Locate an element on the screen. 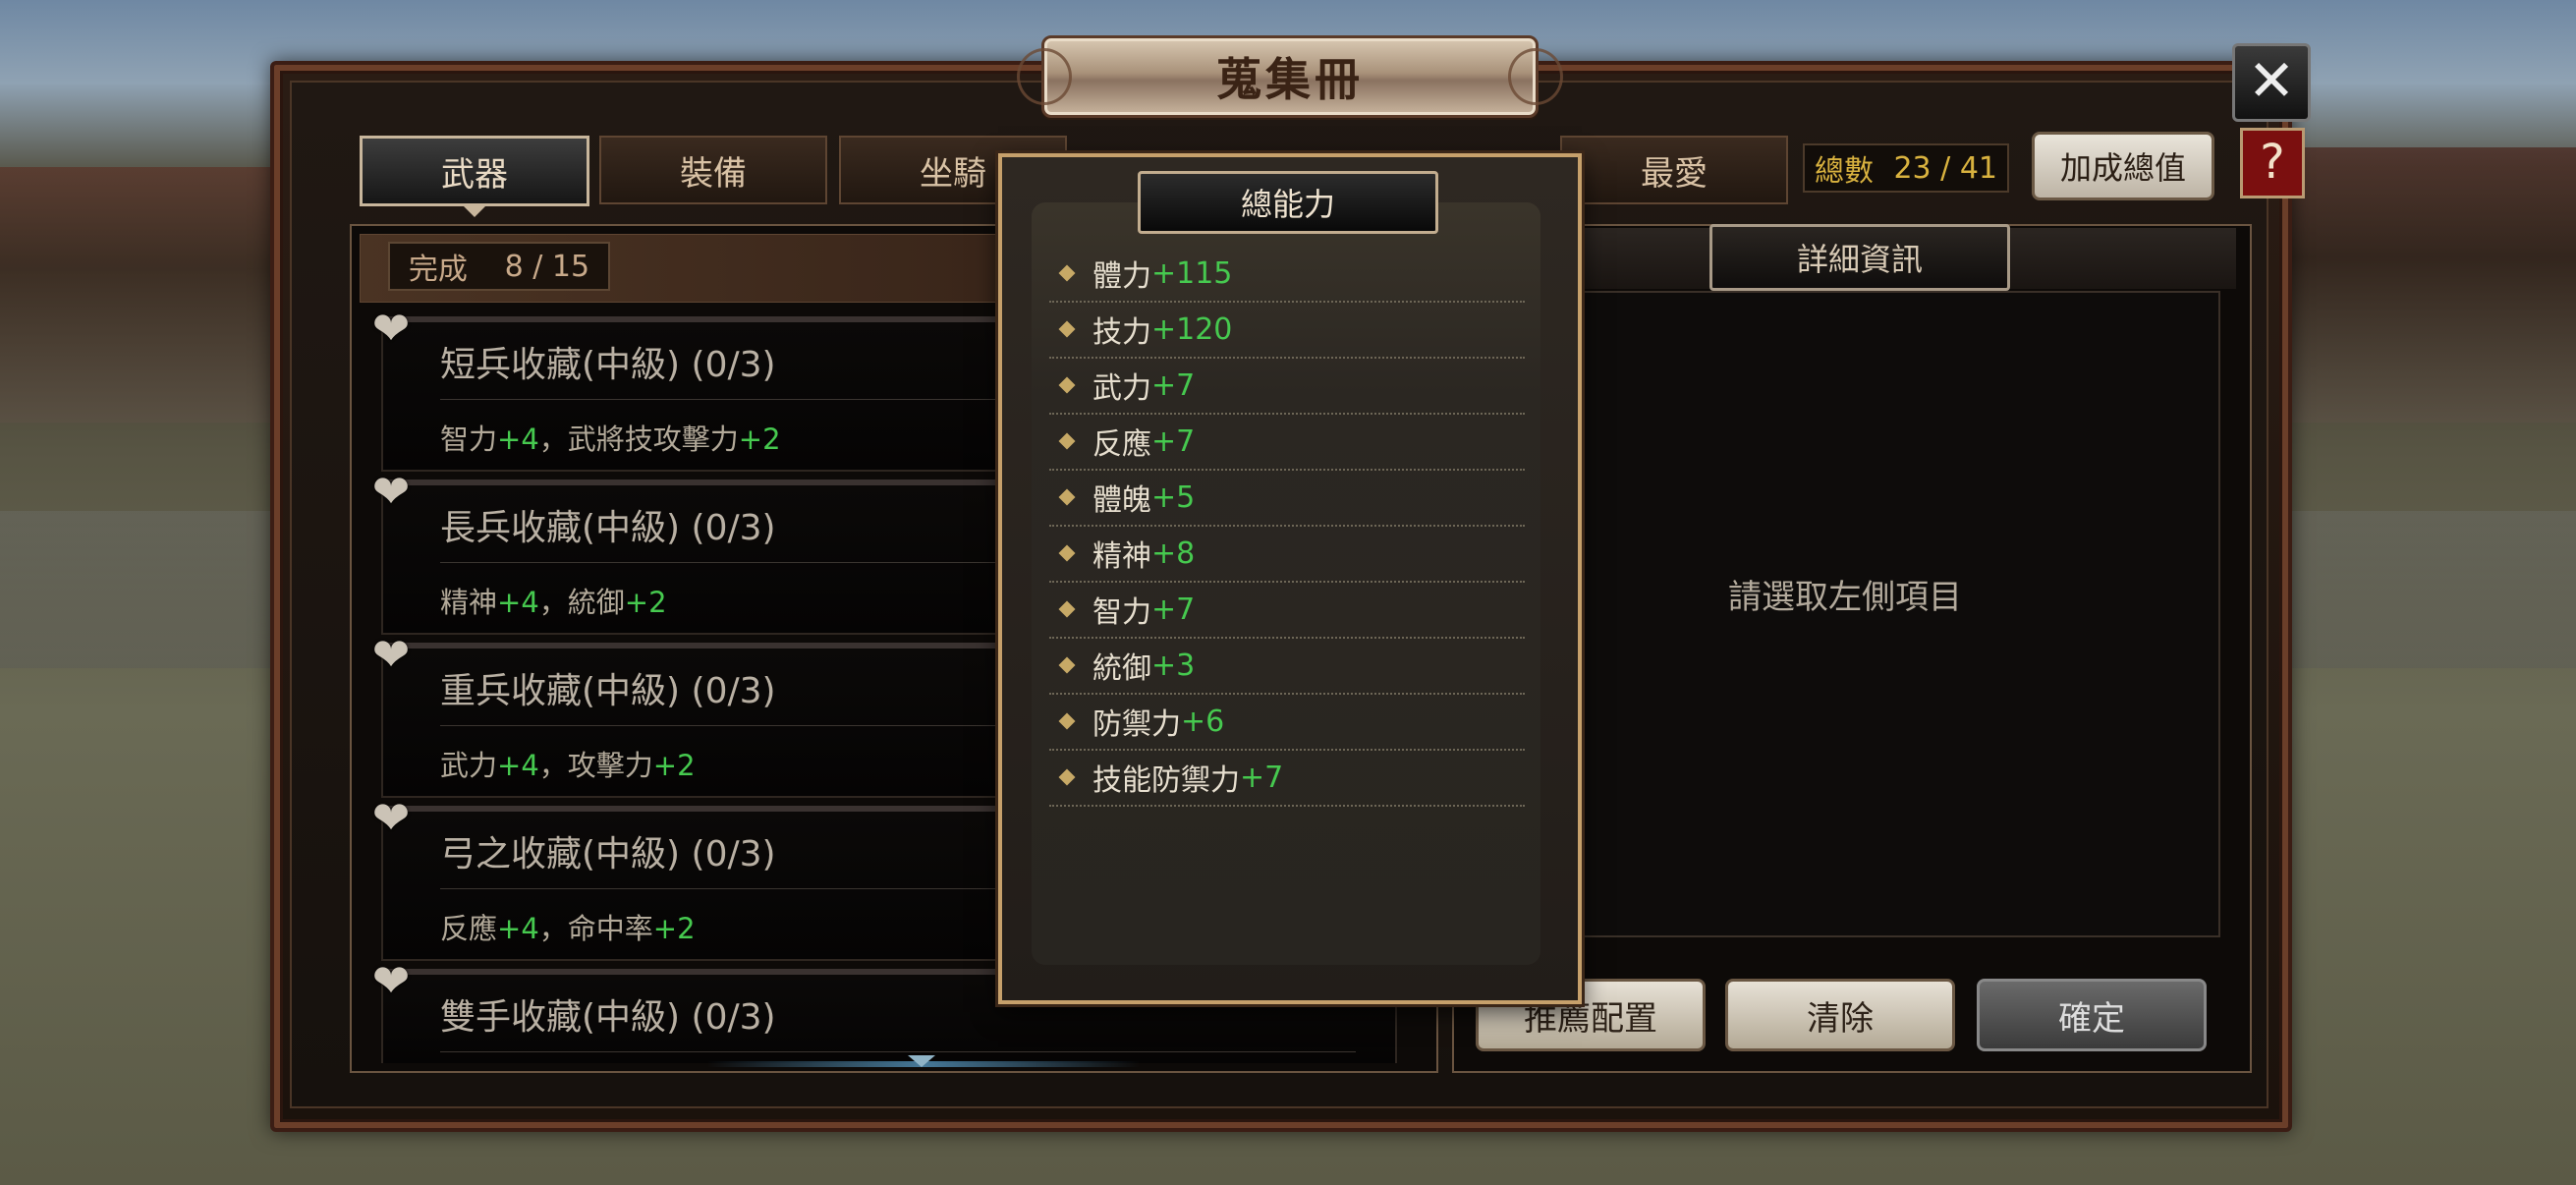 This screenshot has height=1185, width=2576. close-button: ✕ is located at coordinates (2271, 83).